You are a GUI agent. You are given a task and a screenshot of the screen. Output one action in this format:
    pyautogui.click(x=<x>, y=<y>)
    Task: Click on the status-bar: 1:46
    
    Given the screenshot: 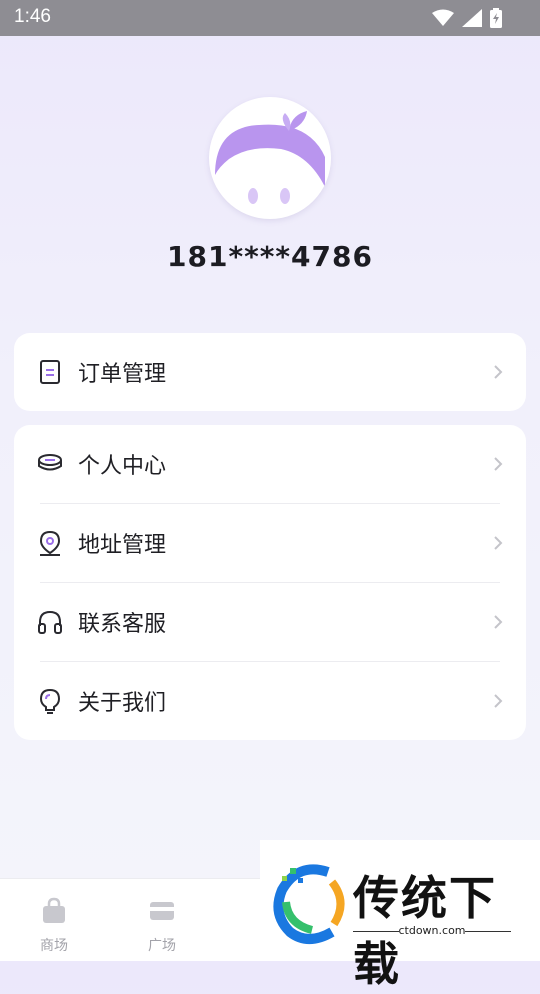 What is the action you would take?
    pyautogui.click(x=270, y=18)
    